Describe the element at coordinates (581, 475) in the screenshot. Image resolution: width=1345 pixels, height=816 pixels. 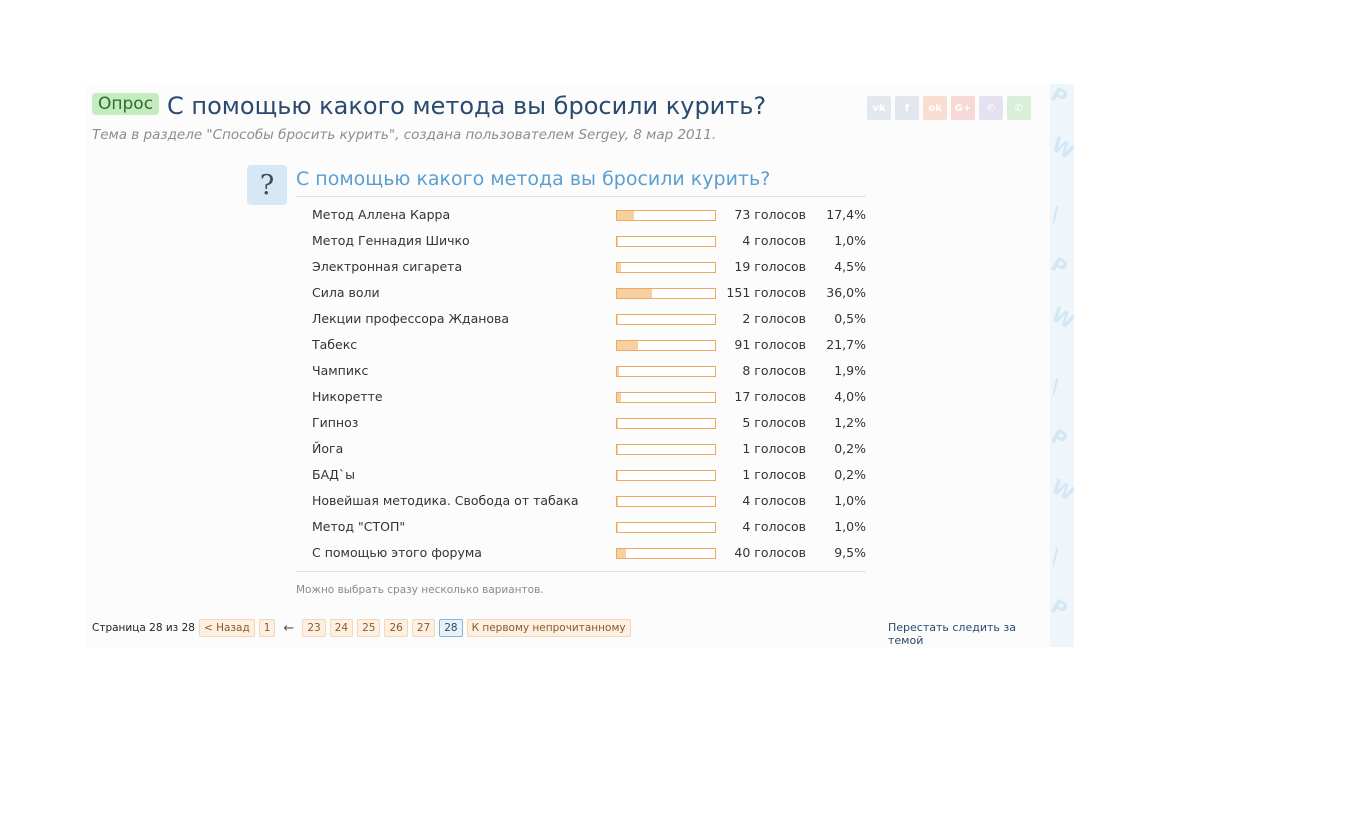
I see `poll-option-row: БАД`ы 1 голосов 0,2%` at that location.